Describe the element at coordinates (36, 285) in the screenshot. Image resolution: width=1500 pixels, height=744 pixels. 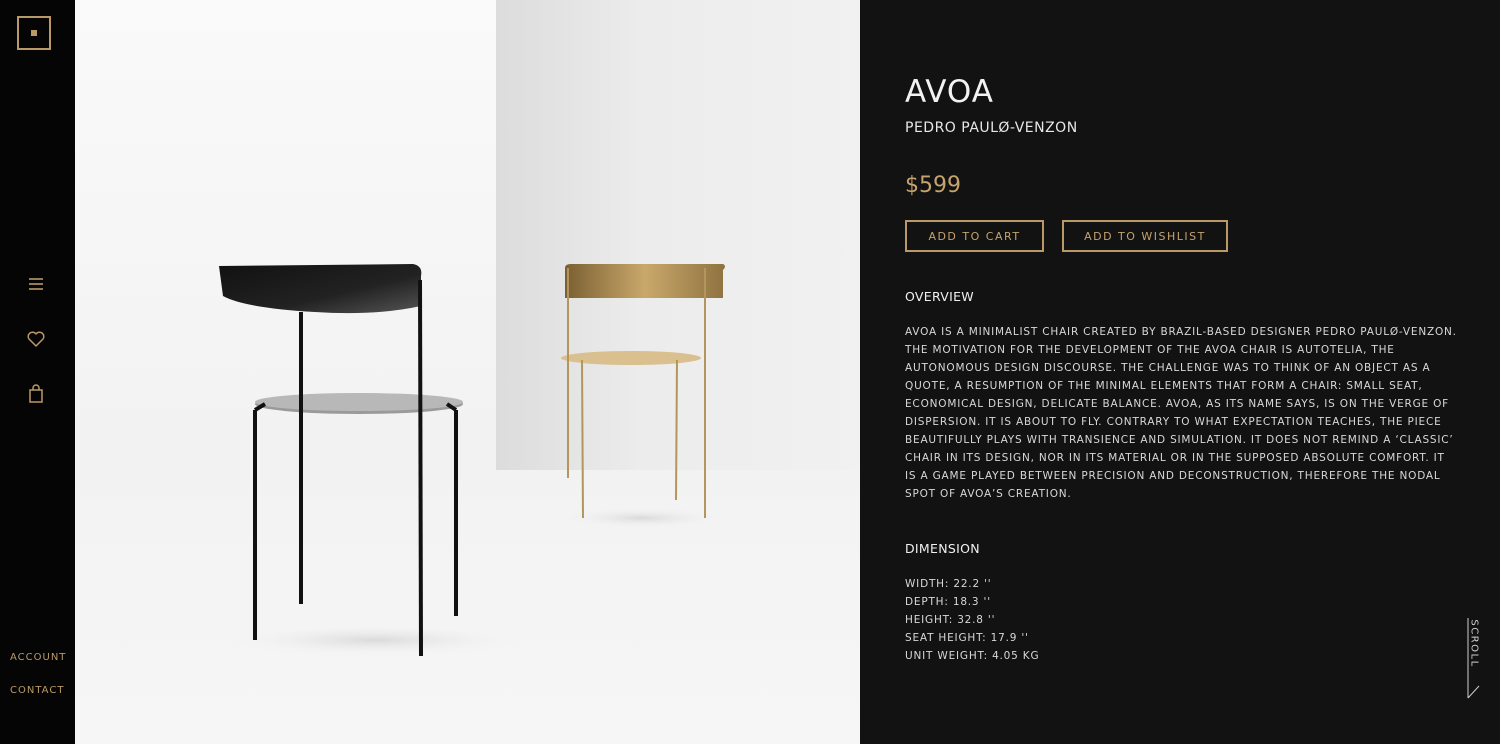
I see `menu-icon` at that location.